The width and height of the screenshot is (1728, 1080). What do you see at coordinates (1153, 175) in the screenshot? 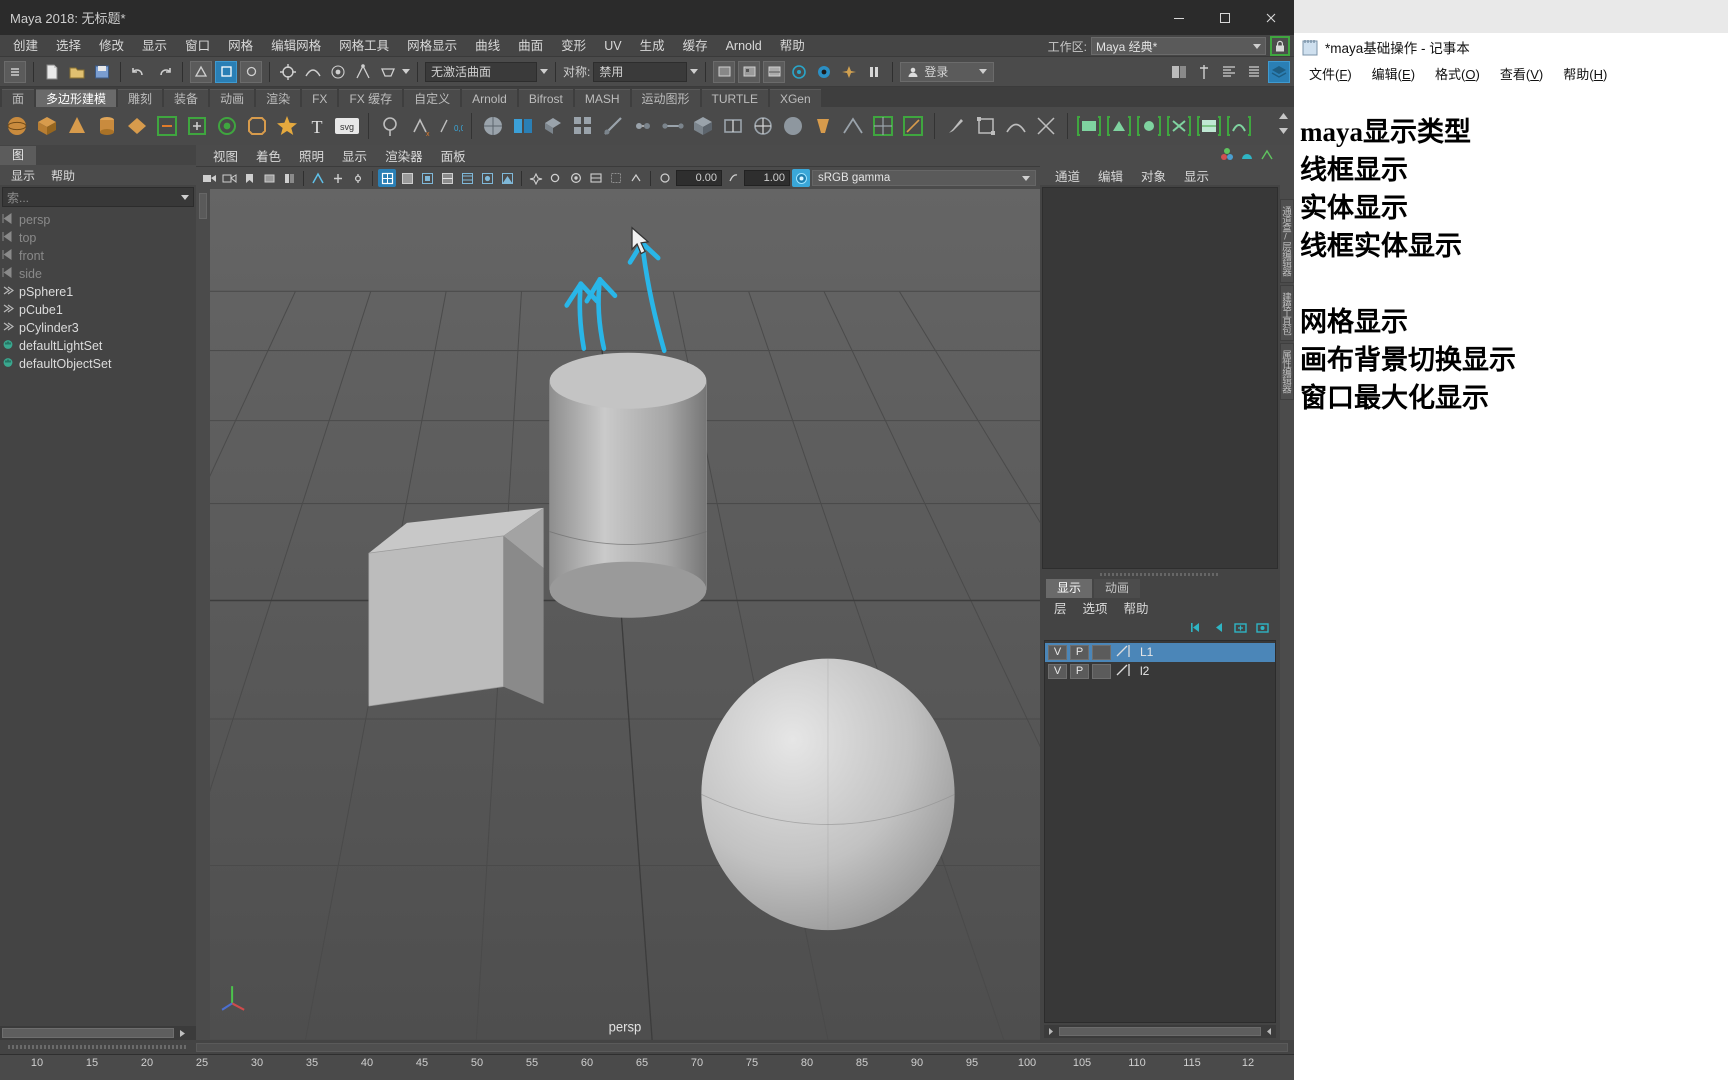
I see `channel-menu-object: 对象` at bounding box center [1153, 175].